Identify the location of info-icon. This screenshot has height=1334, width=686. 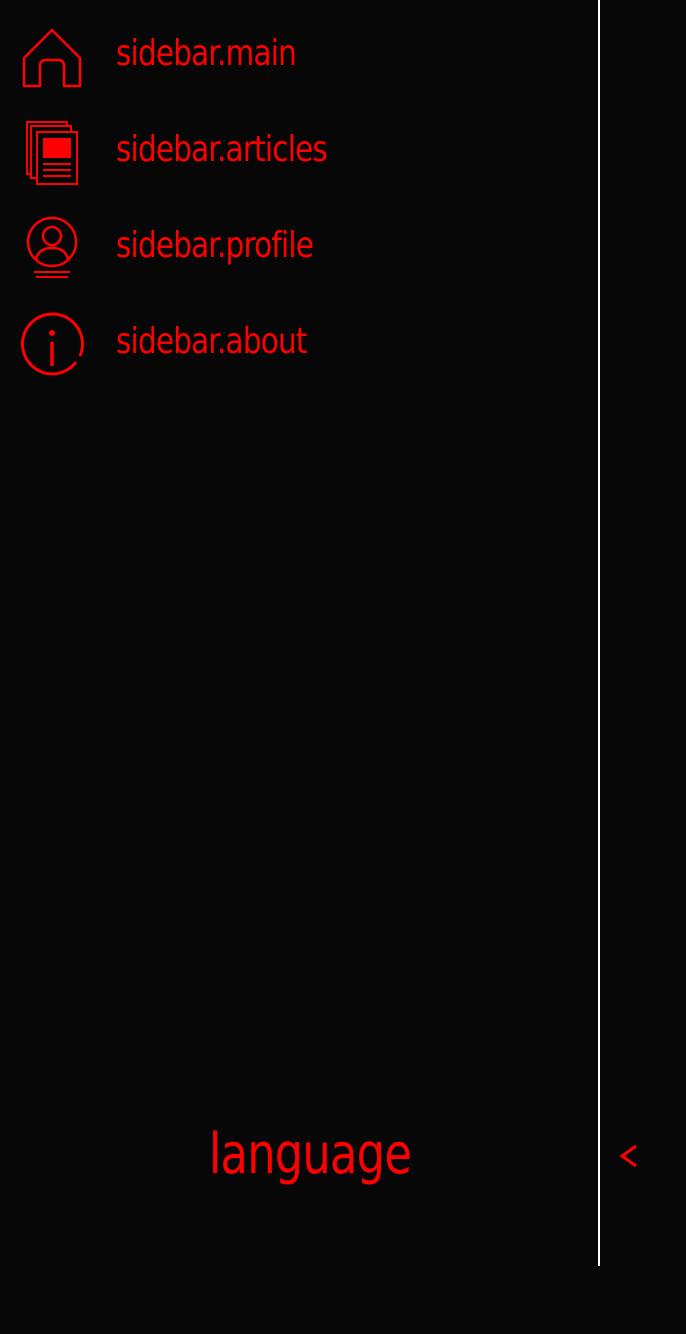
(52, 344).